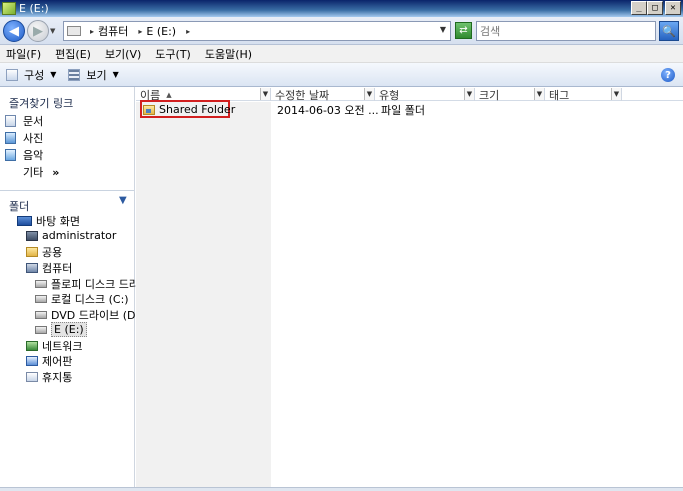  What do you see at coordinates (673, 8) in the screenshot?
I see `close-button: ✕` at bounding box center [673, 8].